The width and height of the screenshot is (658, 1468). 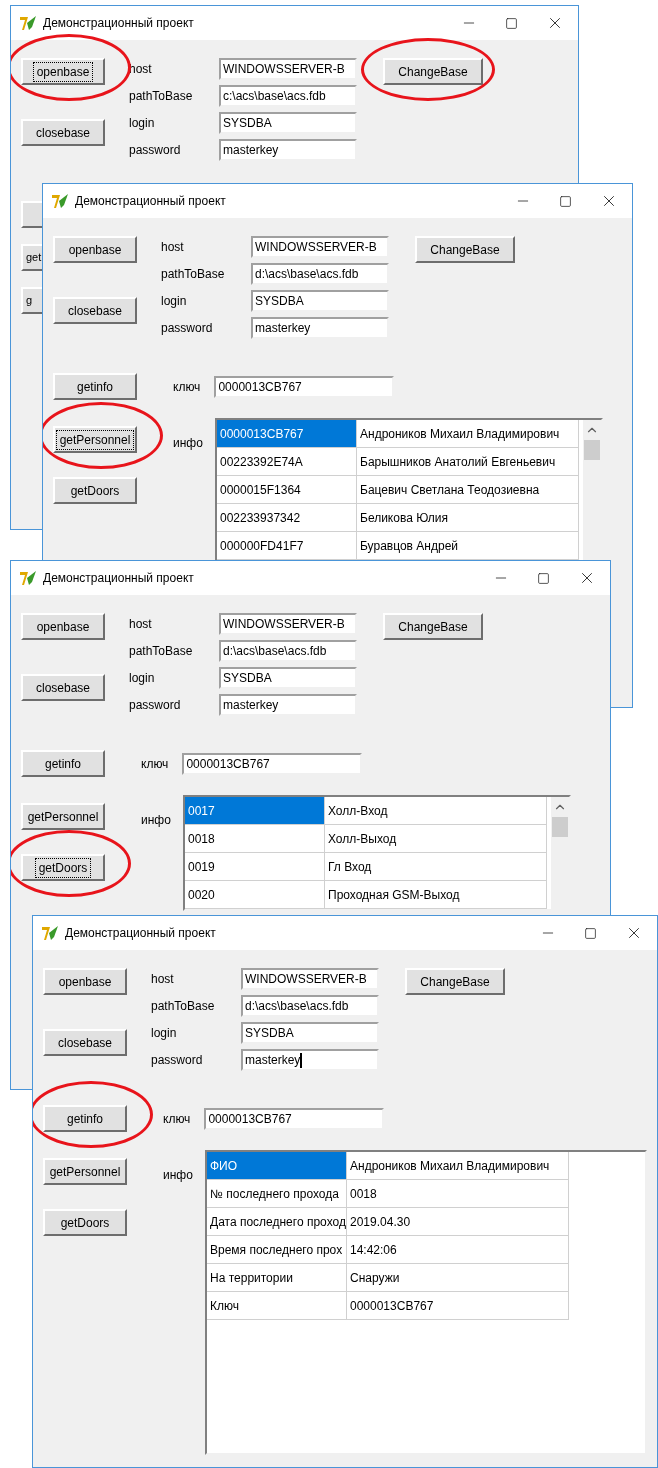 I want to click on grid-cell: 0019, so click(x=255, y=867).